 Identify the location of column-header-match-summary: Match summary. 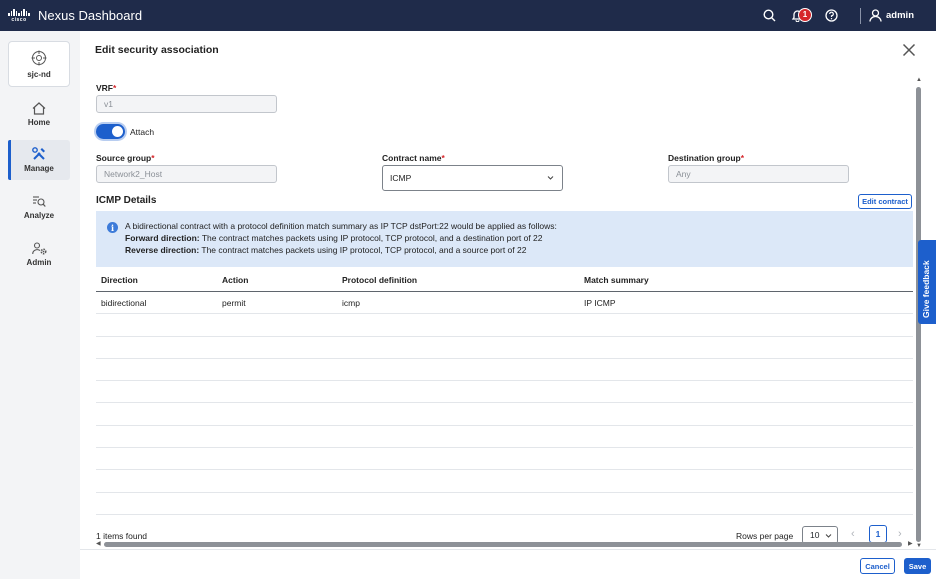
(616, 280).